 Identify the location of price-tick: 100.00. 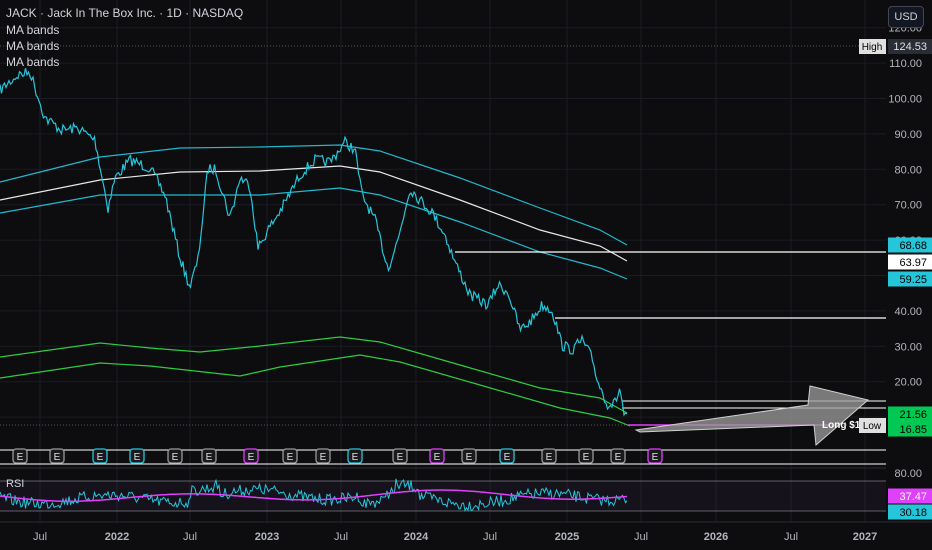
(905, 100).